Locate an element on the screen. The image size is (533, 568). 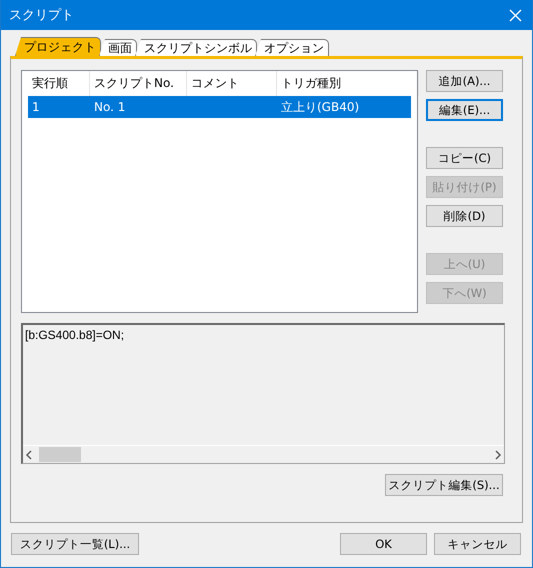
horizontal-scrollbar is located at coordinates (263, 454).